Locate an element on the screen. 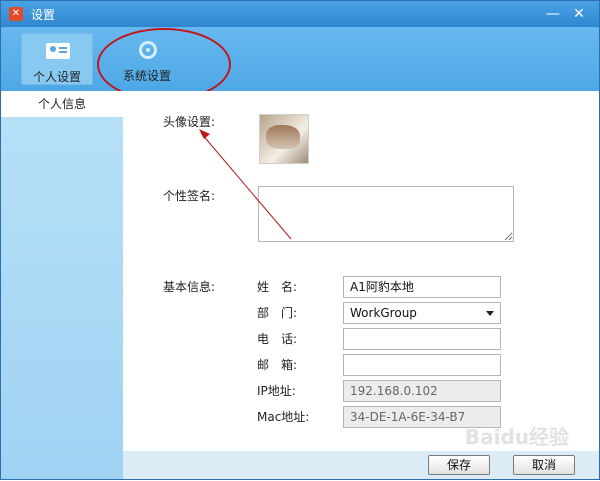 Image resolution: width=600 pixels, height=481 pixels. phone-label: 电 话: is located at coordinates (277, 339).